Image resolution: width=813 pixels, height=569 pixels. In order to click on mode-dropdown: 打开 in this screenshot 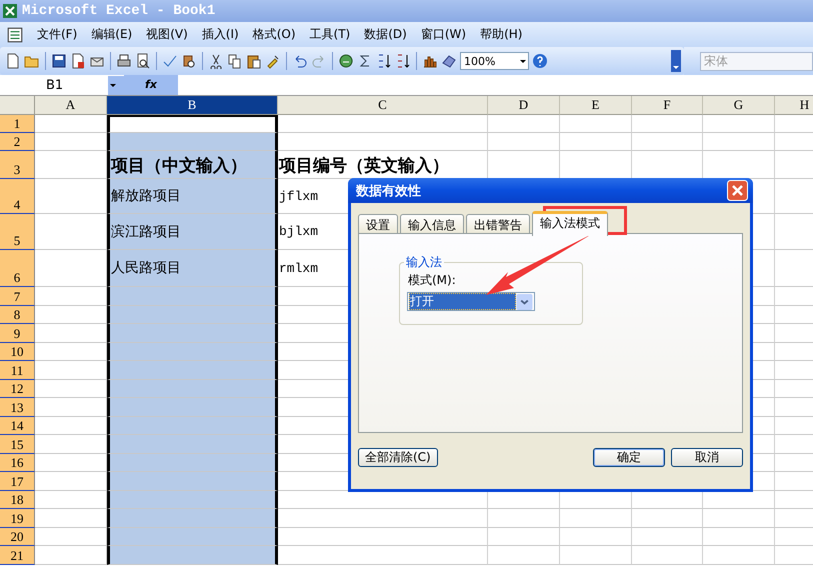, I will do `click(471, 301)`.